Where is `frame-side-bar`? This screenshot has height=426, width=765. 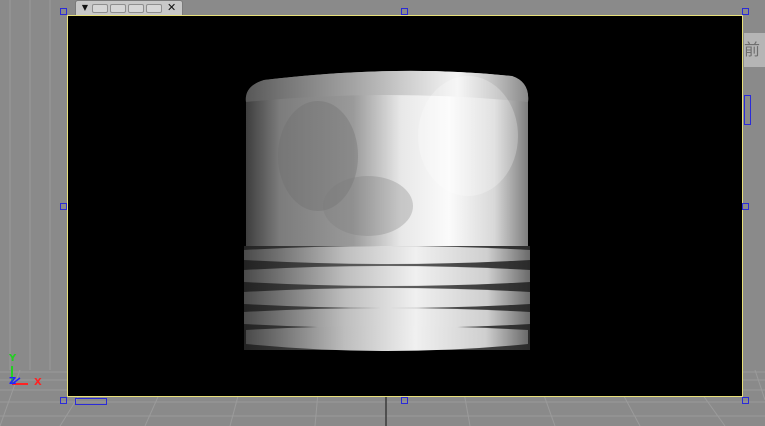
frame-side-bar is located at coordinates (747, 110).